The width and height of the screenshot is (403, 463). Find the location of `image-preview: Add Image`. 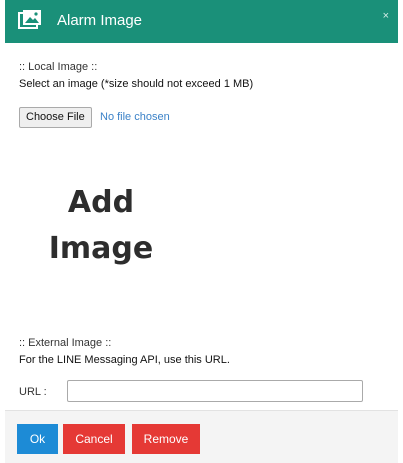

image-preview: Add Image is located at coordinates (101, 226).